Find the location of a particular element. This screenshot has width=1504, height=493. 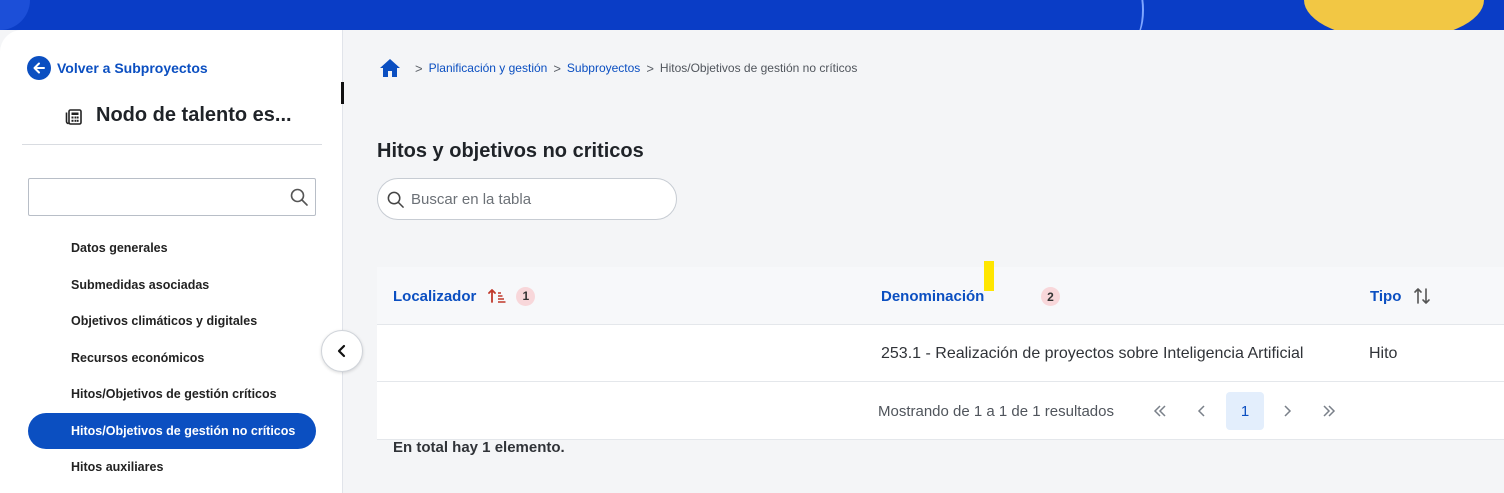

pagination-summary: Mostrando de 1 a 1 de 1 resultados is located at coordinates (996, 411).